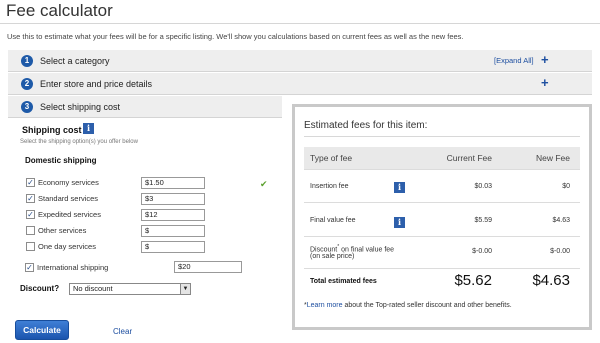 The width and height of the screenshot is (600, 343). Describe the element at coordinates (483, 220) in the screenshot. I see `current-fee-value: $5.59` at that location.